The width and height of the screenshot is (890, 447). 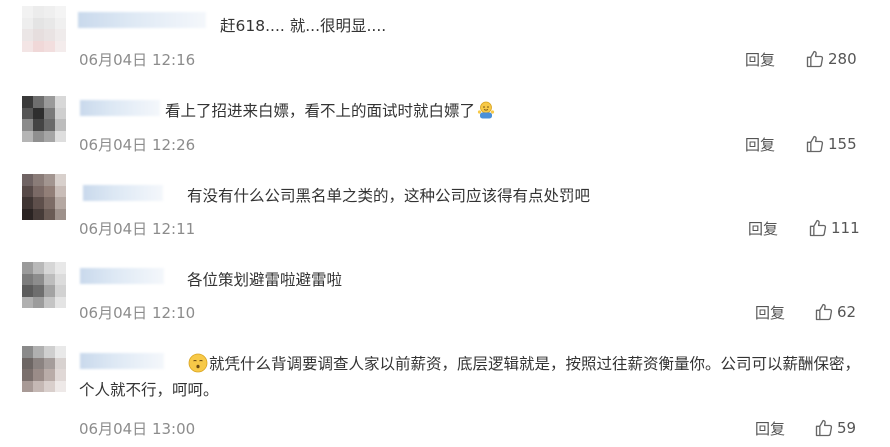 I want to click on comment-text: 各位策划避雷啦避雷啦, so click(x=265, y=280).